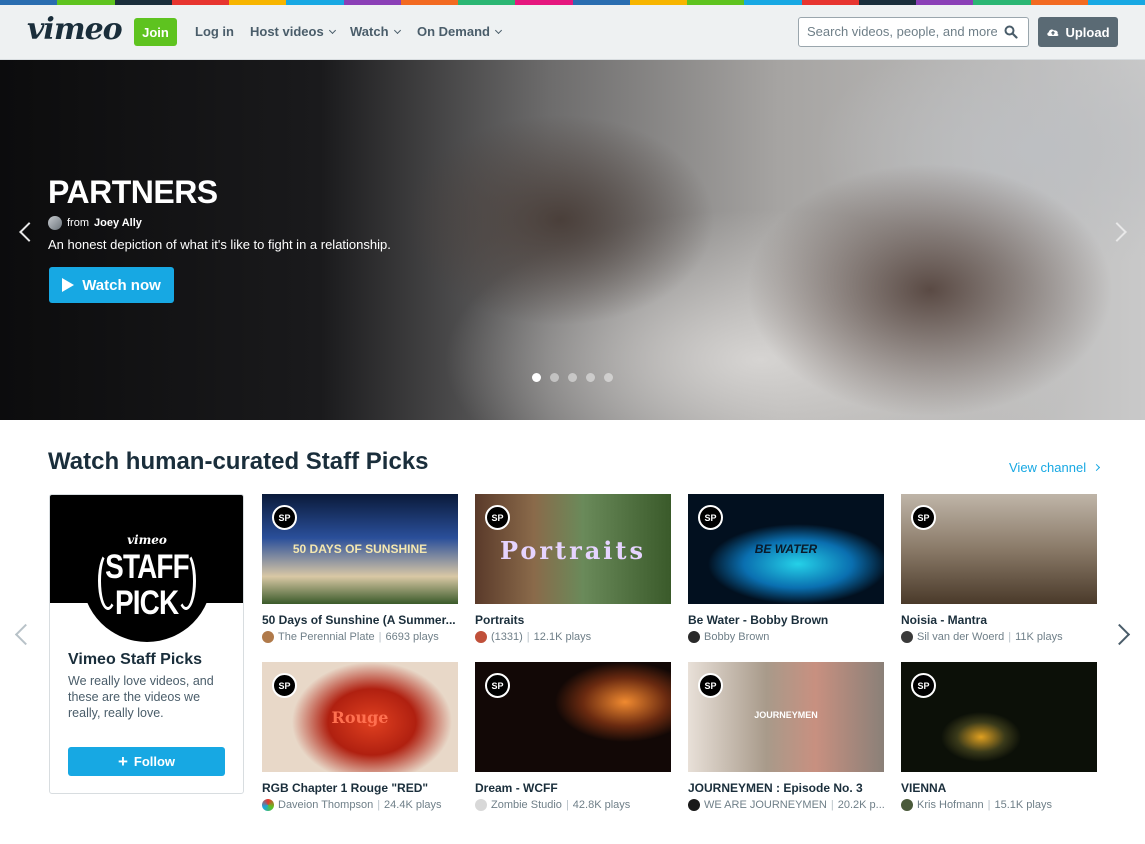 This screenshot has height=844, width=1145. I want to click on video-thumbnail: Portraits SP, so click(573, 549).